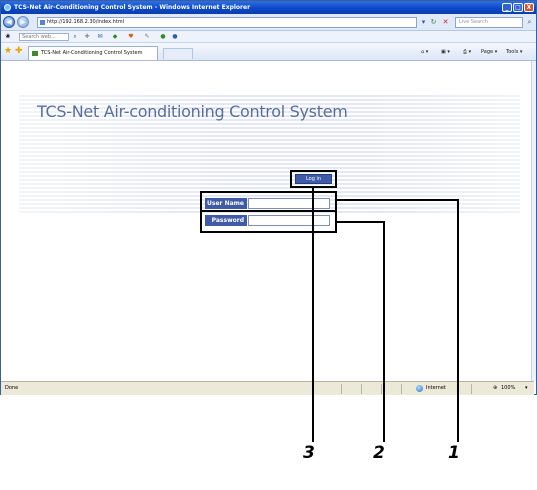 The width and height of the screenshot is (537, 490). Describe the element at coordinates (458, 320) in the screenshot. I see `callout-line-1-vertical` at that location.